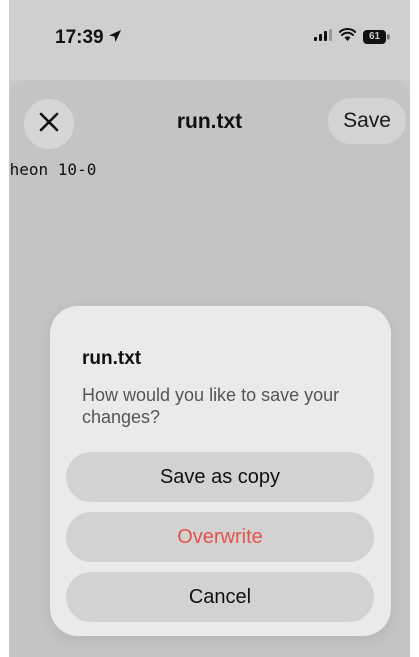  I want to click on battery-icon: 61, so click(376, 37).